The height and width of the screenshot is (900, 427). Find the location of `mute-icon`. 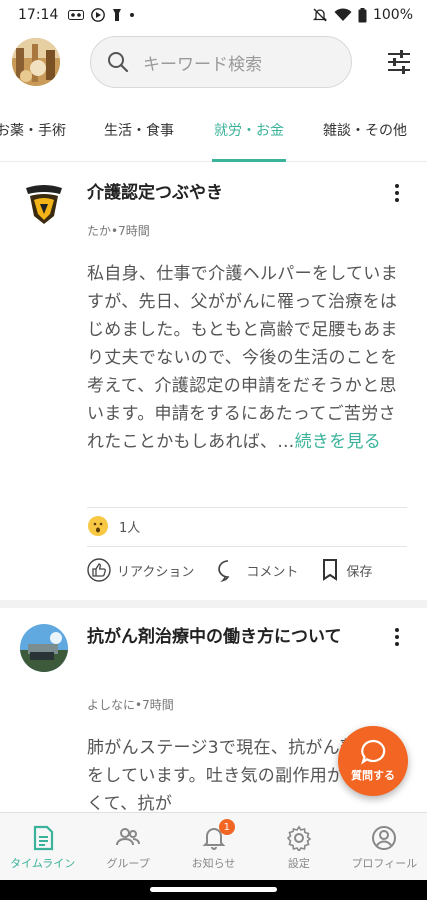

mute-icon is located at coordinates (320, 15).